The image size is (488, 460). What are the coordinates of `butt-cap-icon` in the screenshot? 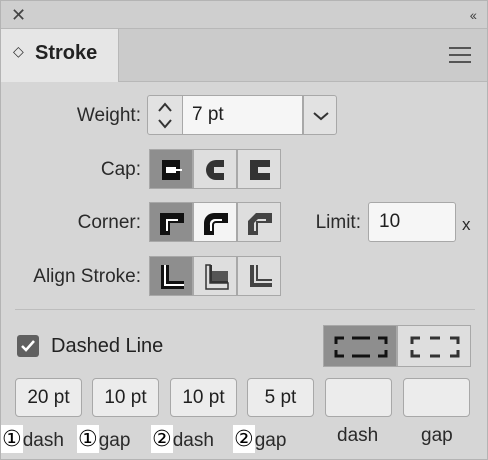 It's located at (172, 170).